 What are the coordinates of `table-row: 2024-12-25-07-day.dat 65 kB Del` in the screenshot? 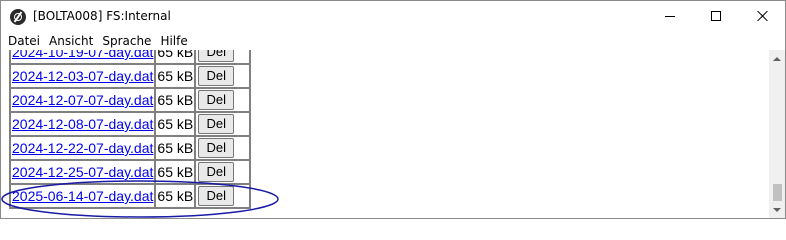 It's located at (130, 172).